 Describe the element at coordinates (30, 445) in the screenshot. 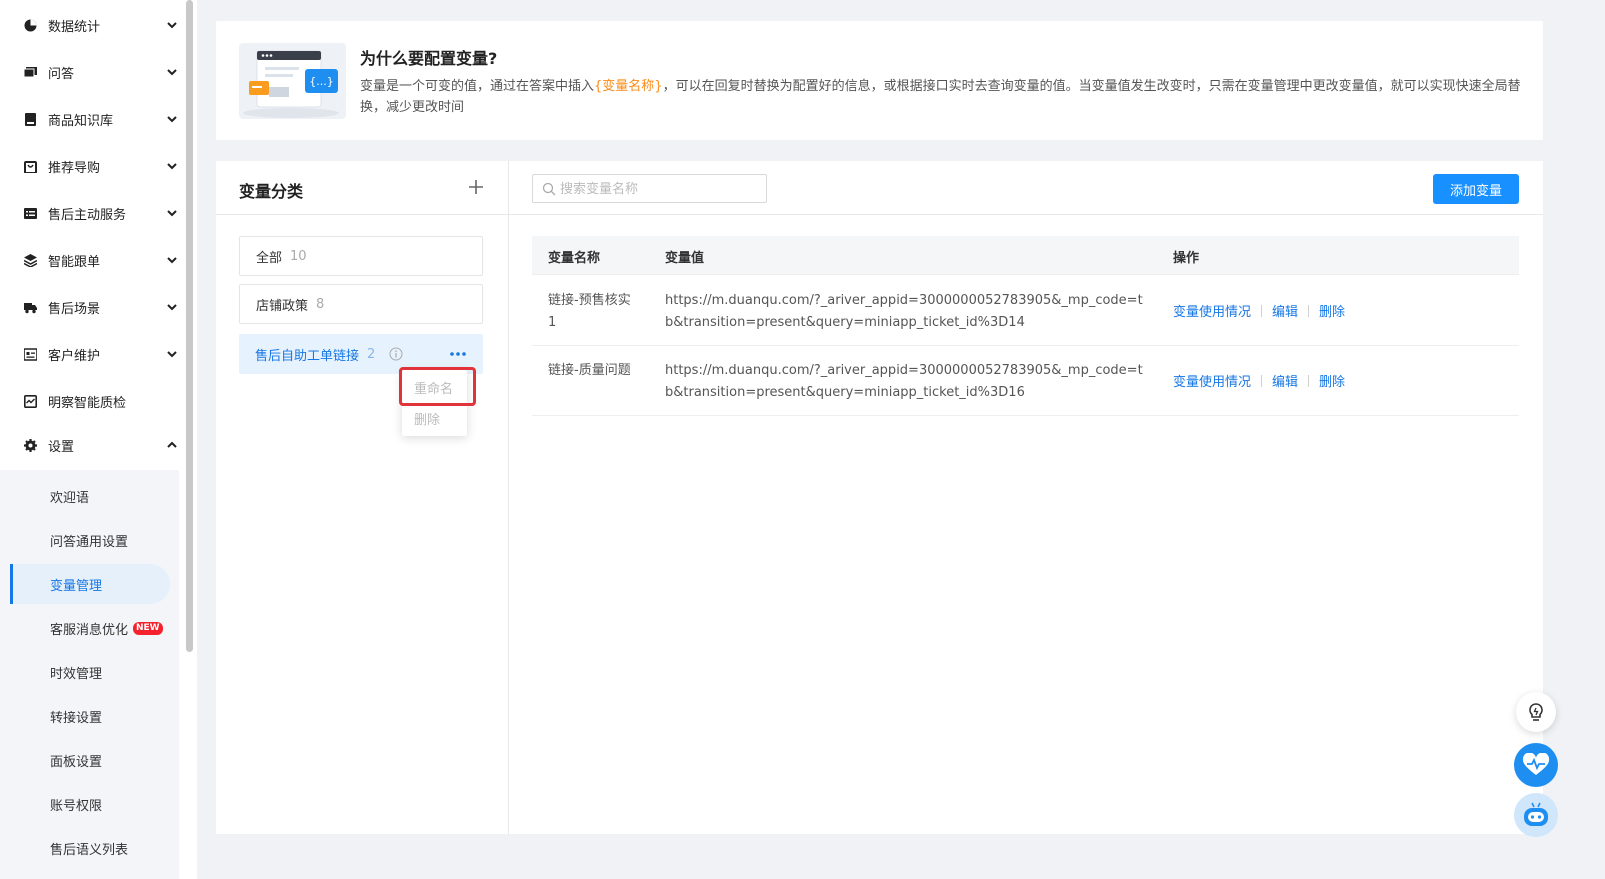

I see `gear-icon` at that location.